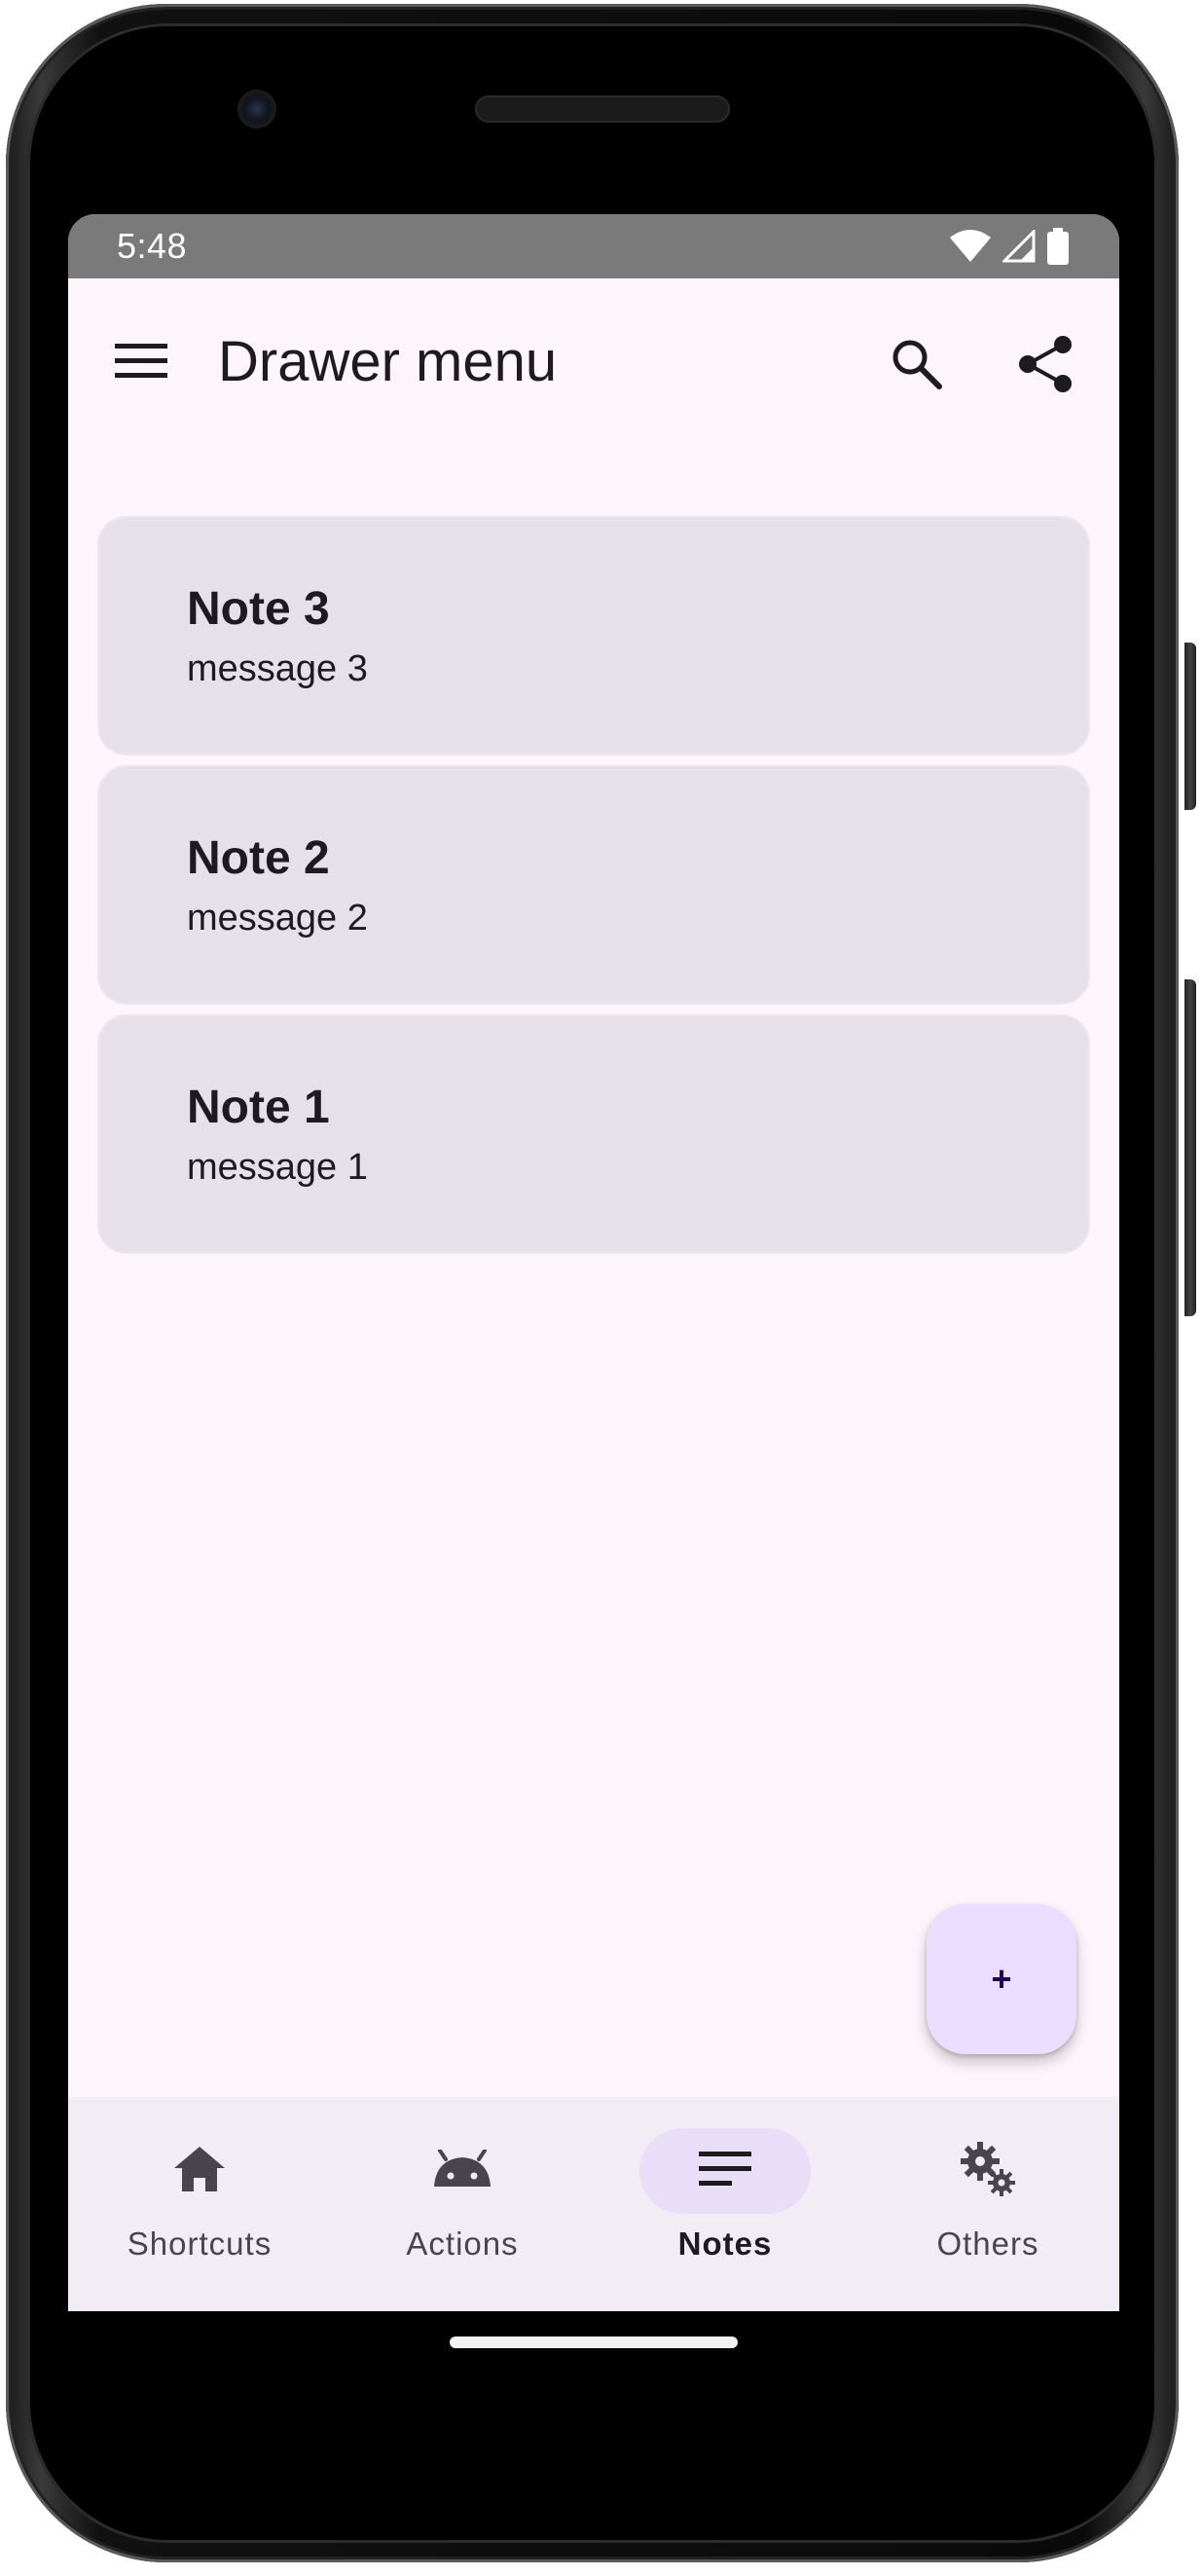 This screenshot has height=2576, width=1202. Describe the element at coordinates (1018, 248) in the screenshot. I see `cell-signal-icon` at that location.